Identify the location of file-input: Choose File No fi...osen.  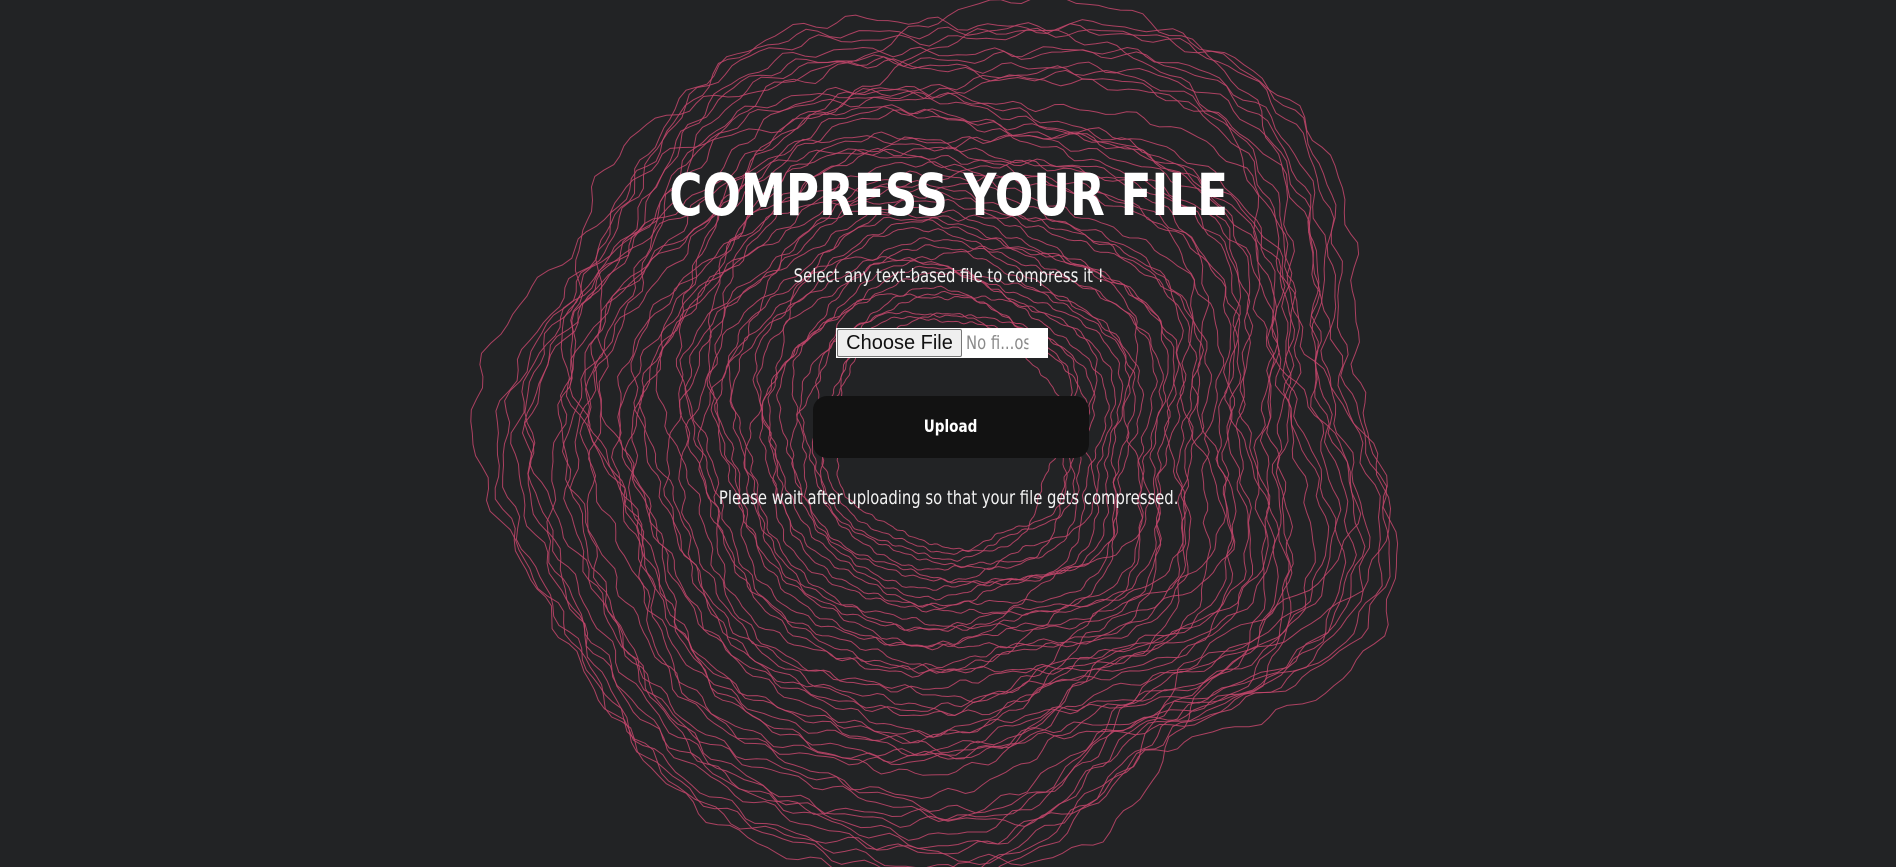
(942, 343).